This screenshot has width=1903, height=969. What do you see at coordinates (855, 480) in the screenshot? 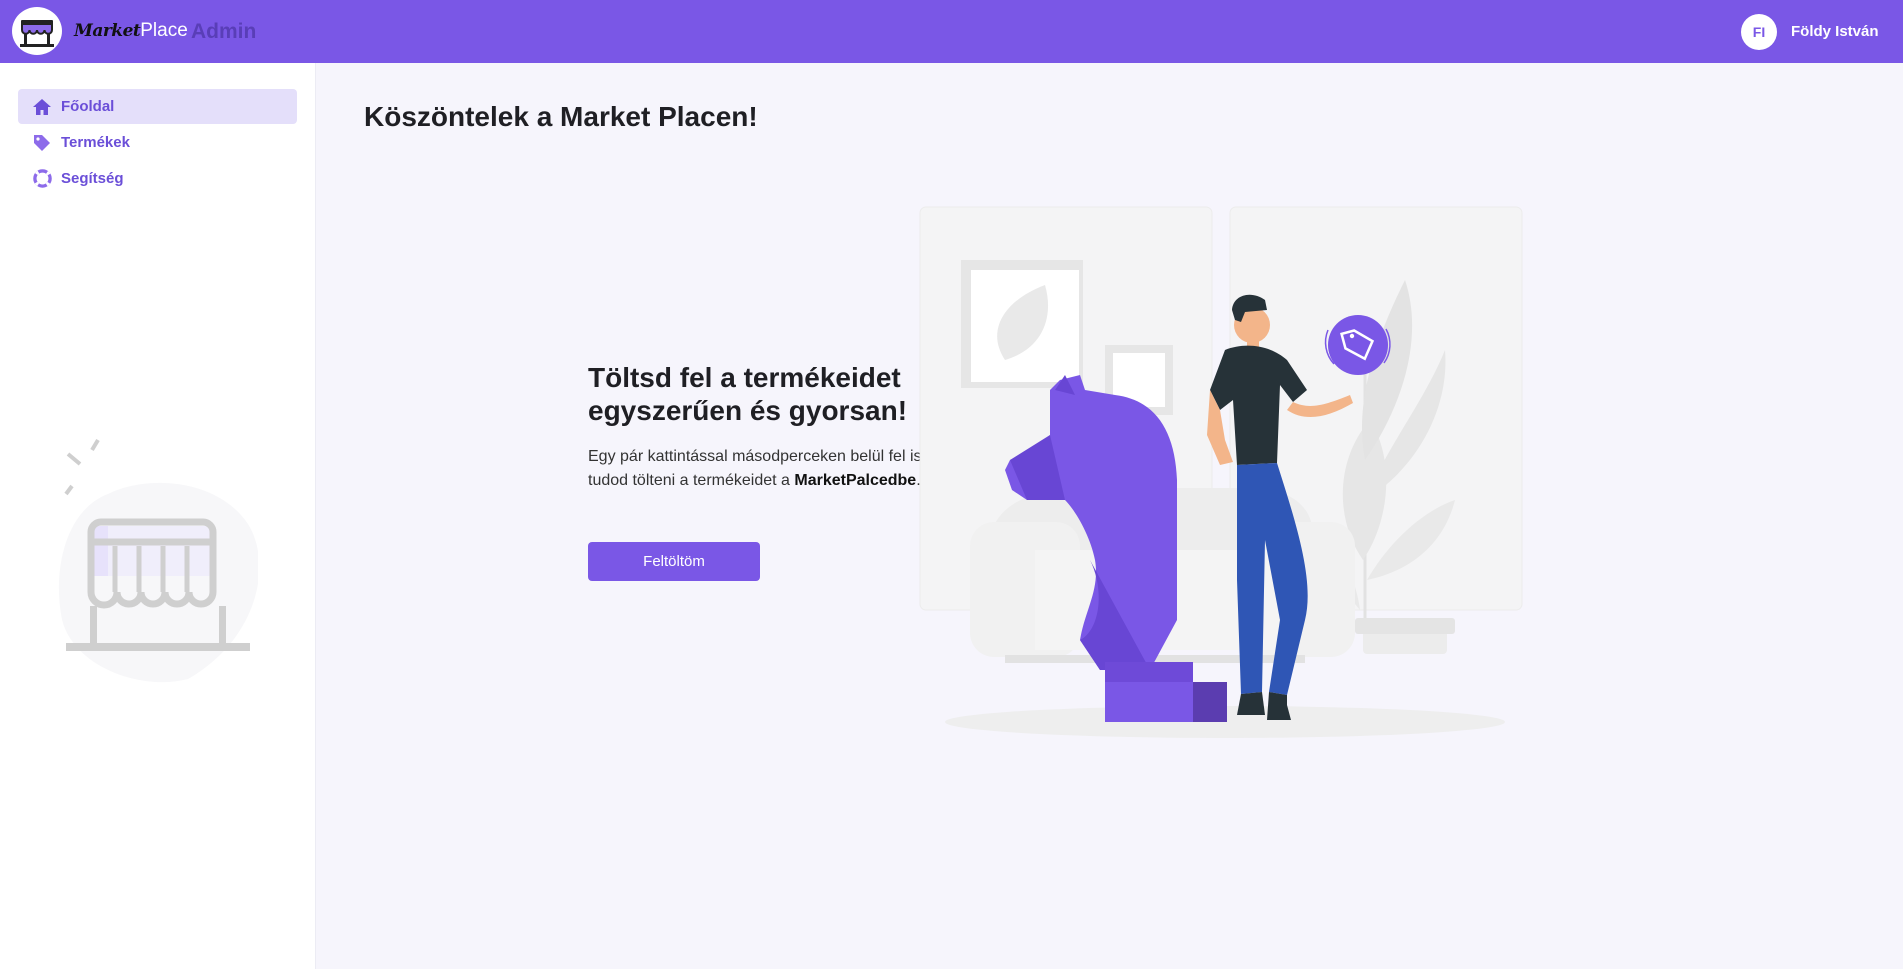
I see `hero-description-brand: MarketPalcedbe` at bounding box center [855, 480].